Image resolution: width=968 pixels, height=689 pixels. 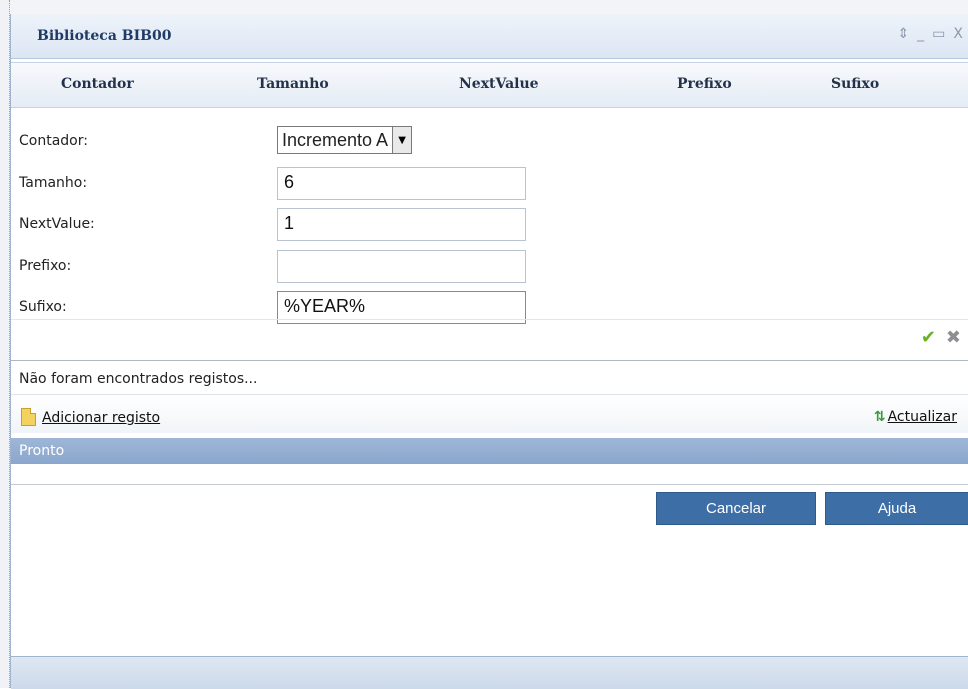 I want to click on status-text: Pronto, so click(x=42, y=451).